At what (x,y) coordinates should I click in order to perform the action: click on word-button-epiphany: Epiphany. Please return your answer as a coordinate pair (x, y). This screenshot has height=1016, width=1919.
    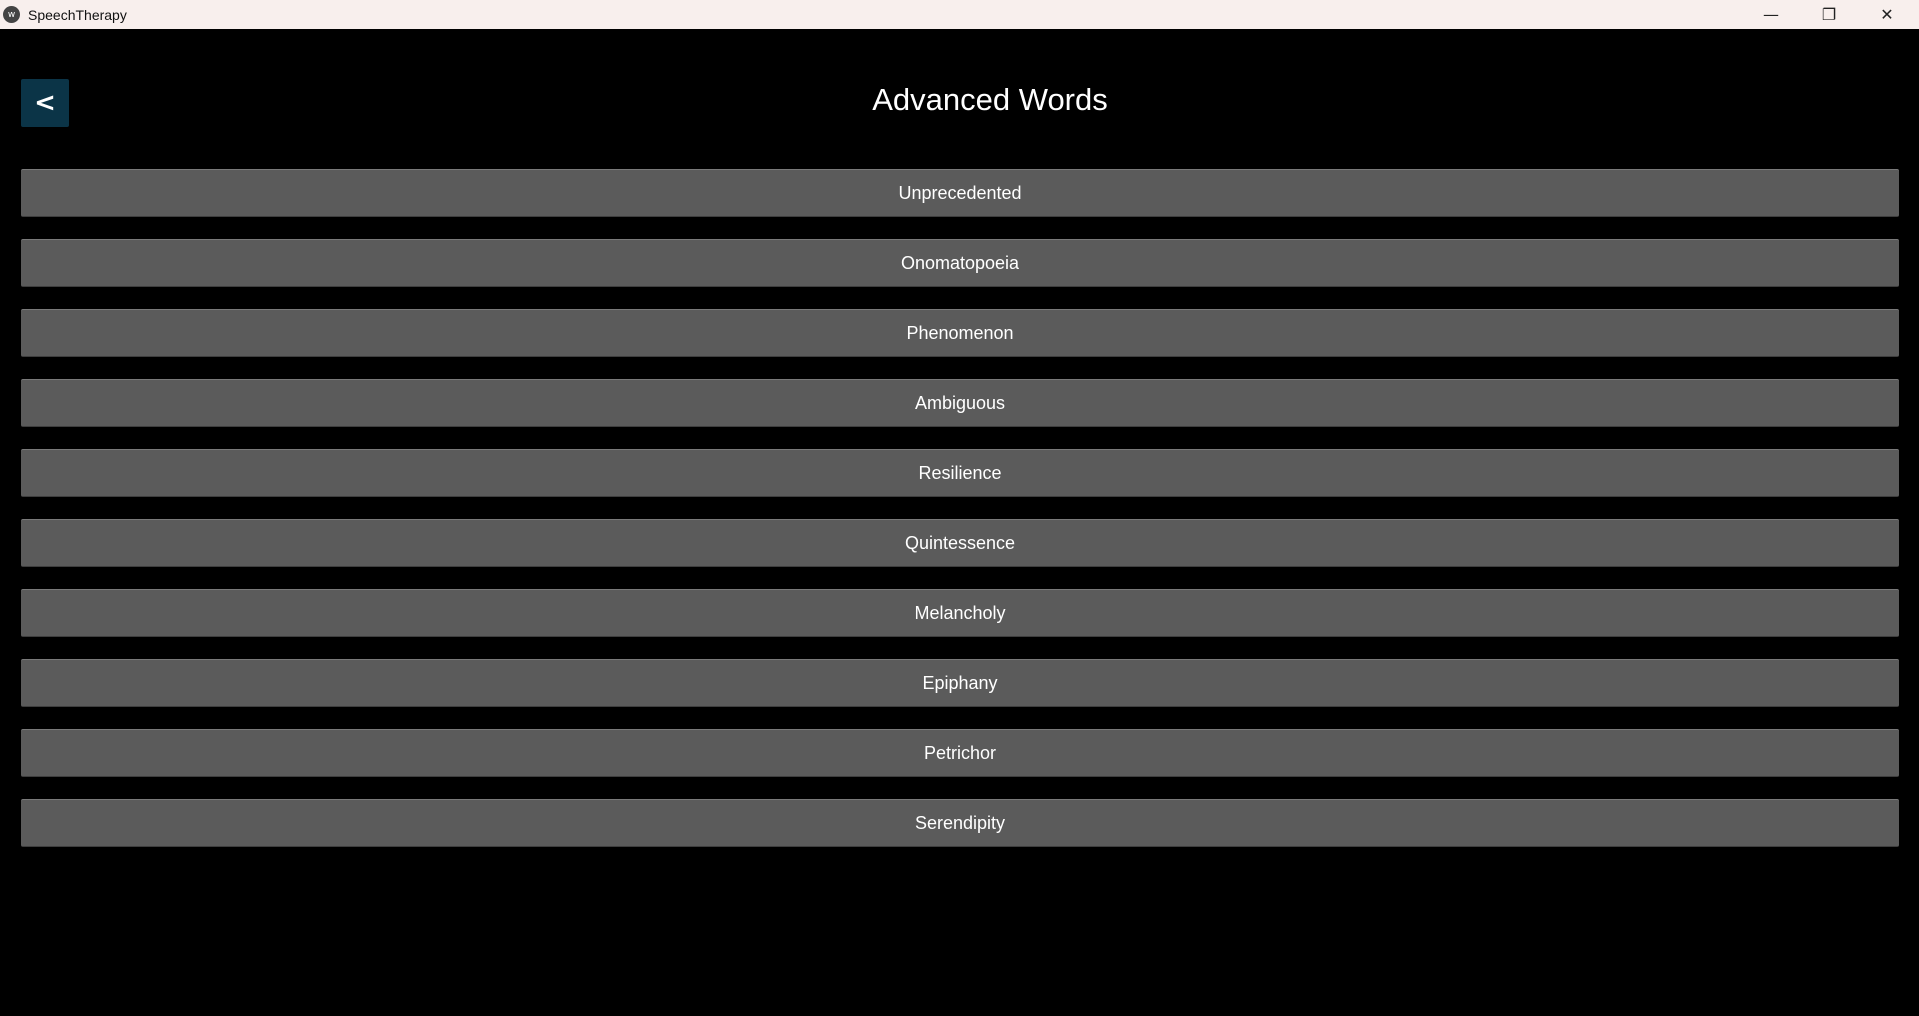
    Looking at the image, I should click on (960, 683).